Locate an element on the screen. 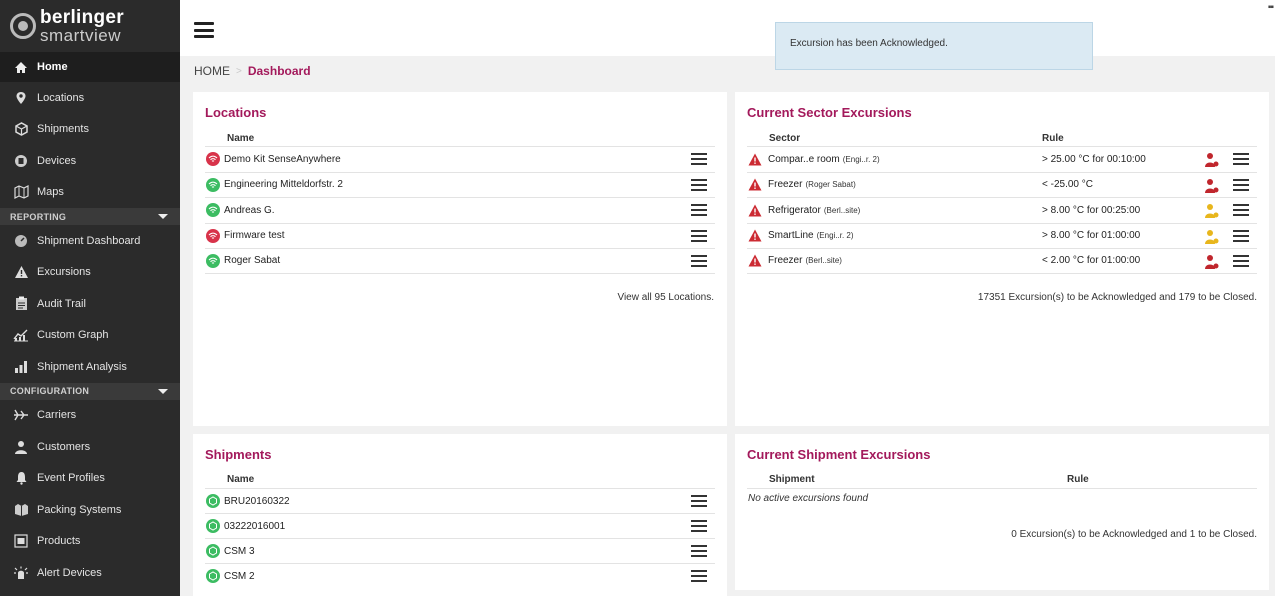 The image size is (1275, 596). list-item: BRU20160322 is located at coordinates (460, 500).